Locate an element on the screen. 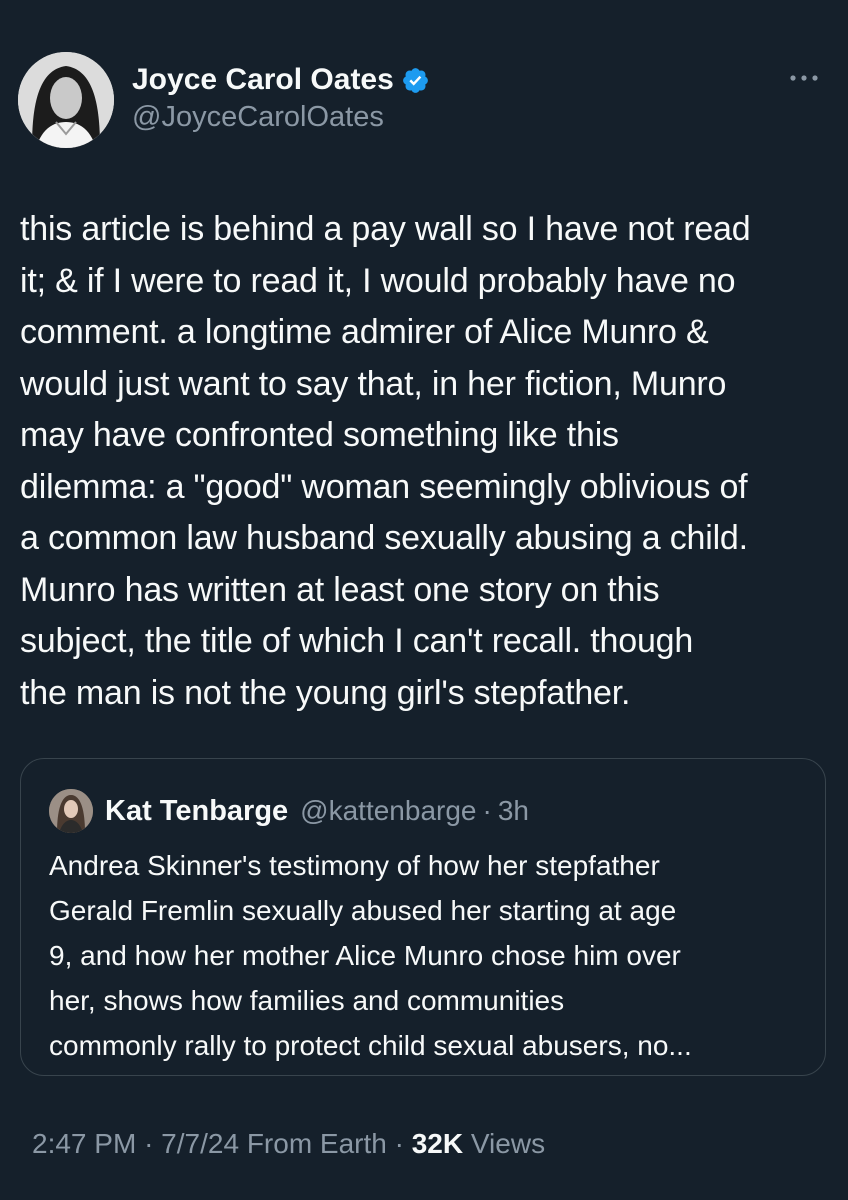 The height and width of the screenshot is (1200, 848). author-name-row: Joyce Carol Oates is located at coordinates (281, 80).